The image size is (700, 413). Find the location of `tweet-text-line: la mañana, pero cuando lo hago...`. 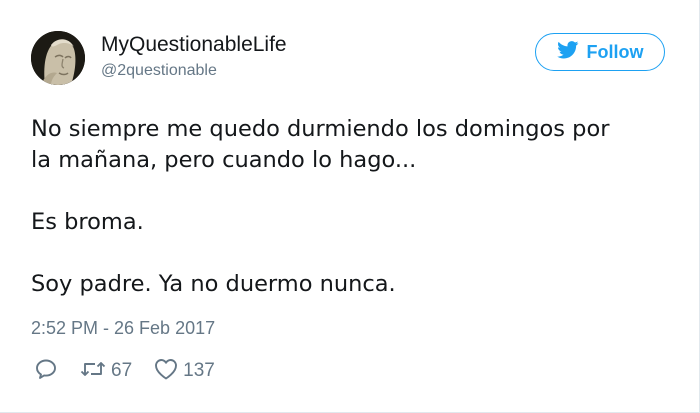

tweet-text-line: la mañana, pero cuando lo hago... is located at coordinates (224, 160).